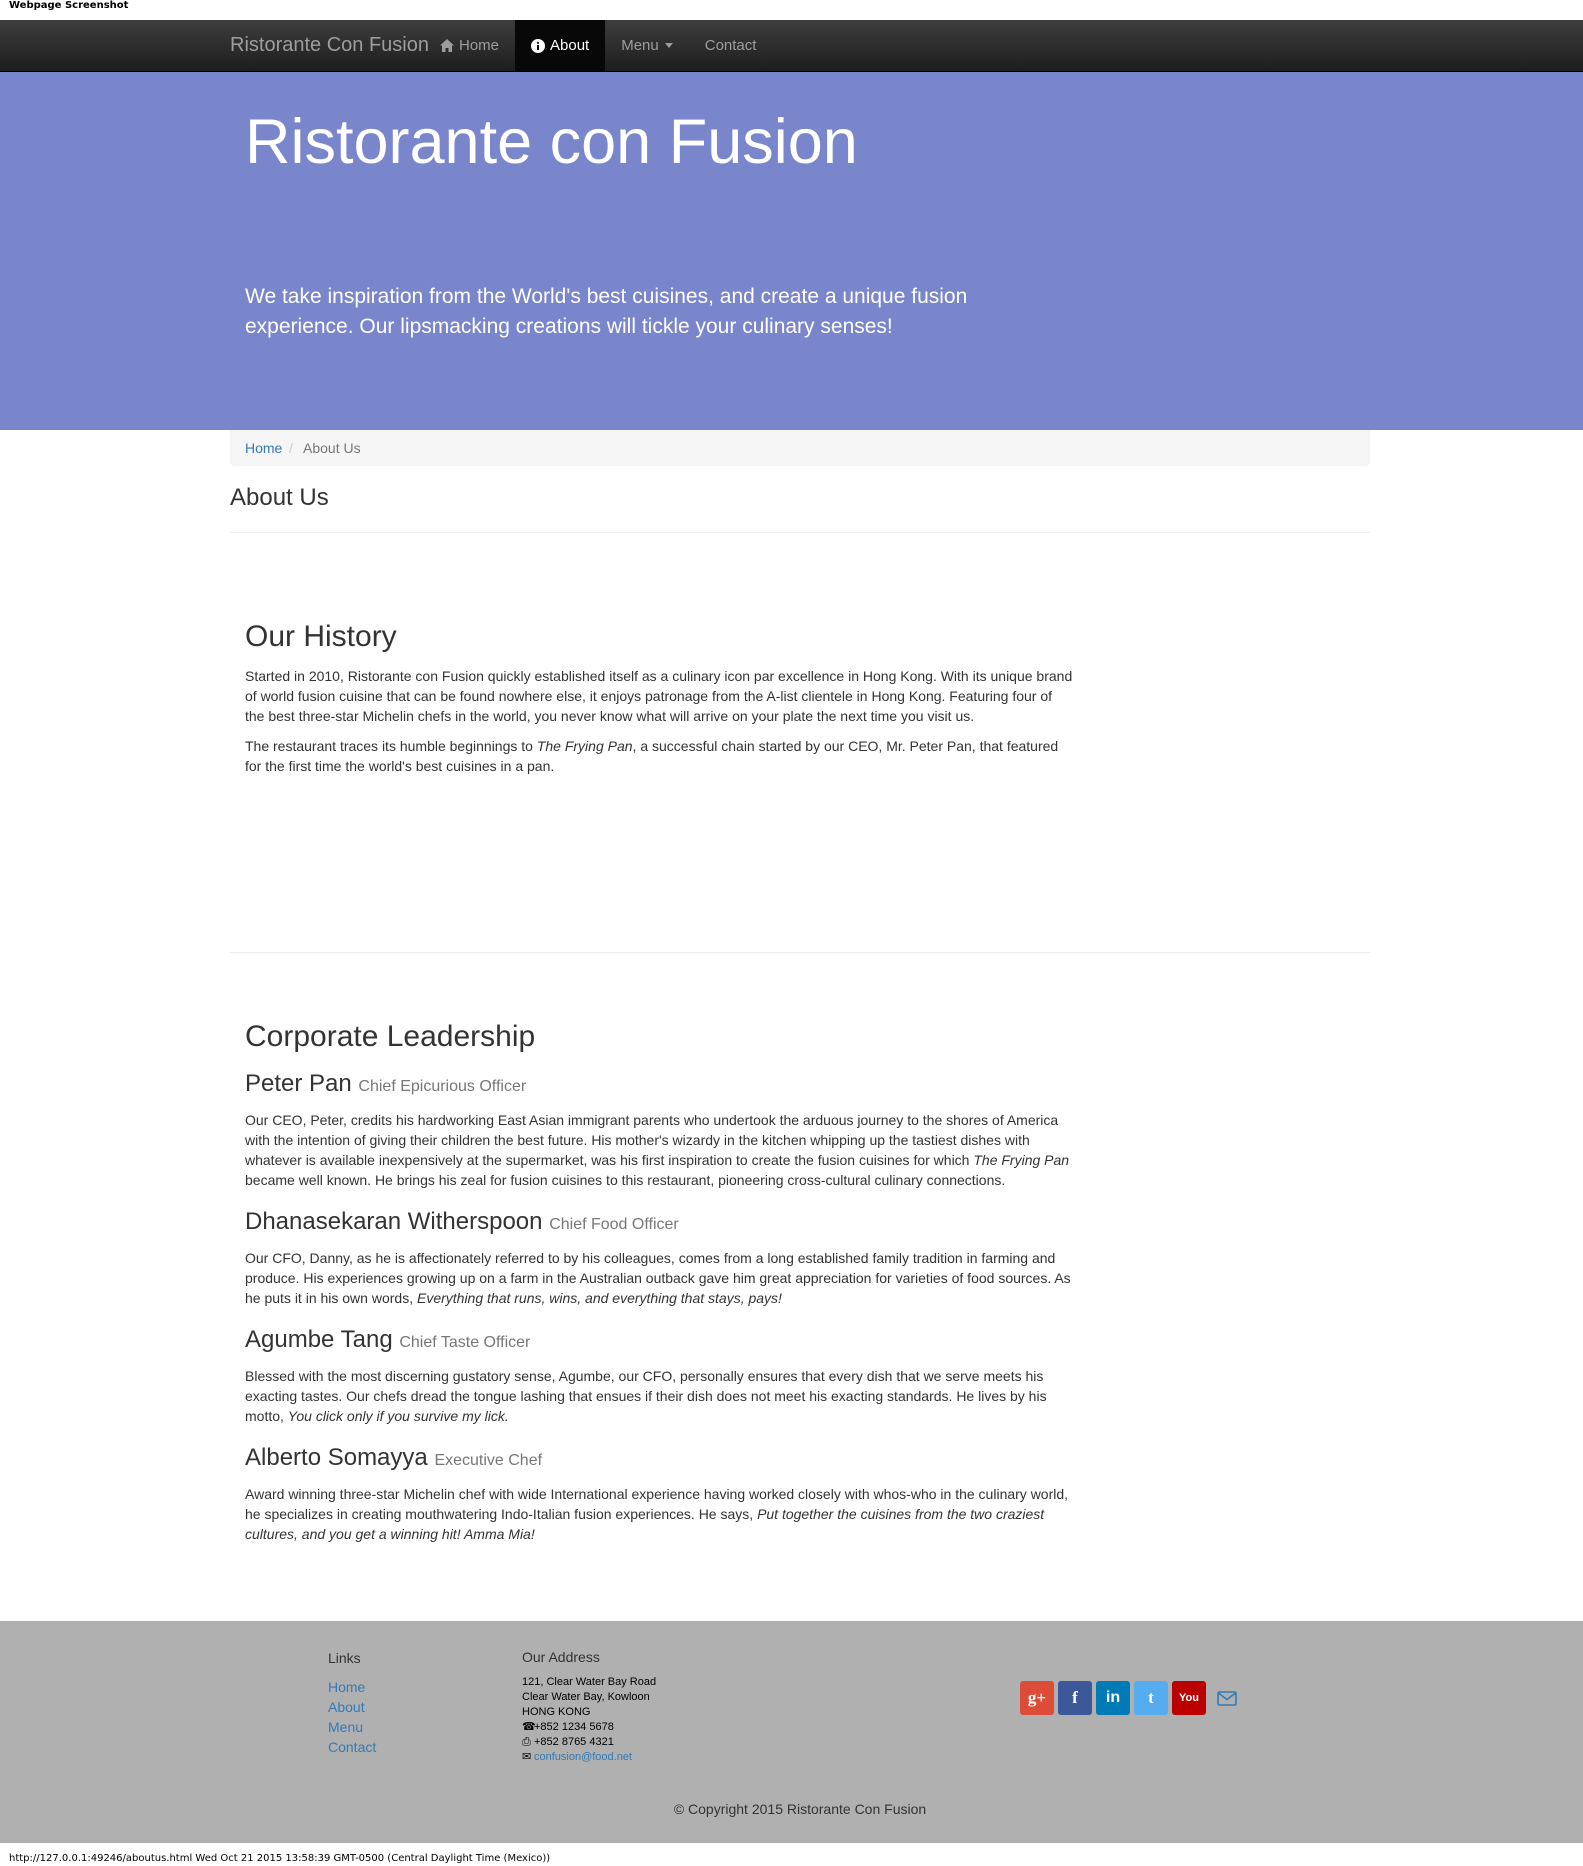 The width and height of the screenshot is (1583, 1866). What do you see at coordinates (640, 45) in the screenshot?
I see `nav-menu-label: Menu` at bounding box center [640, 45].